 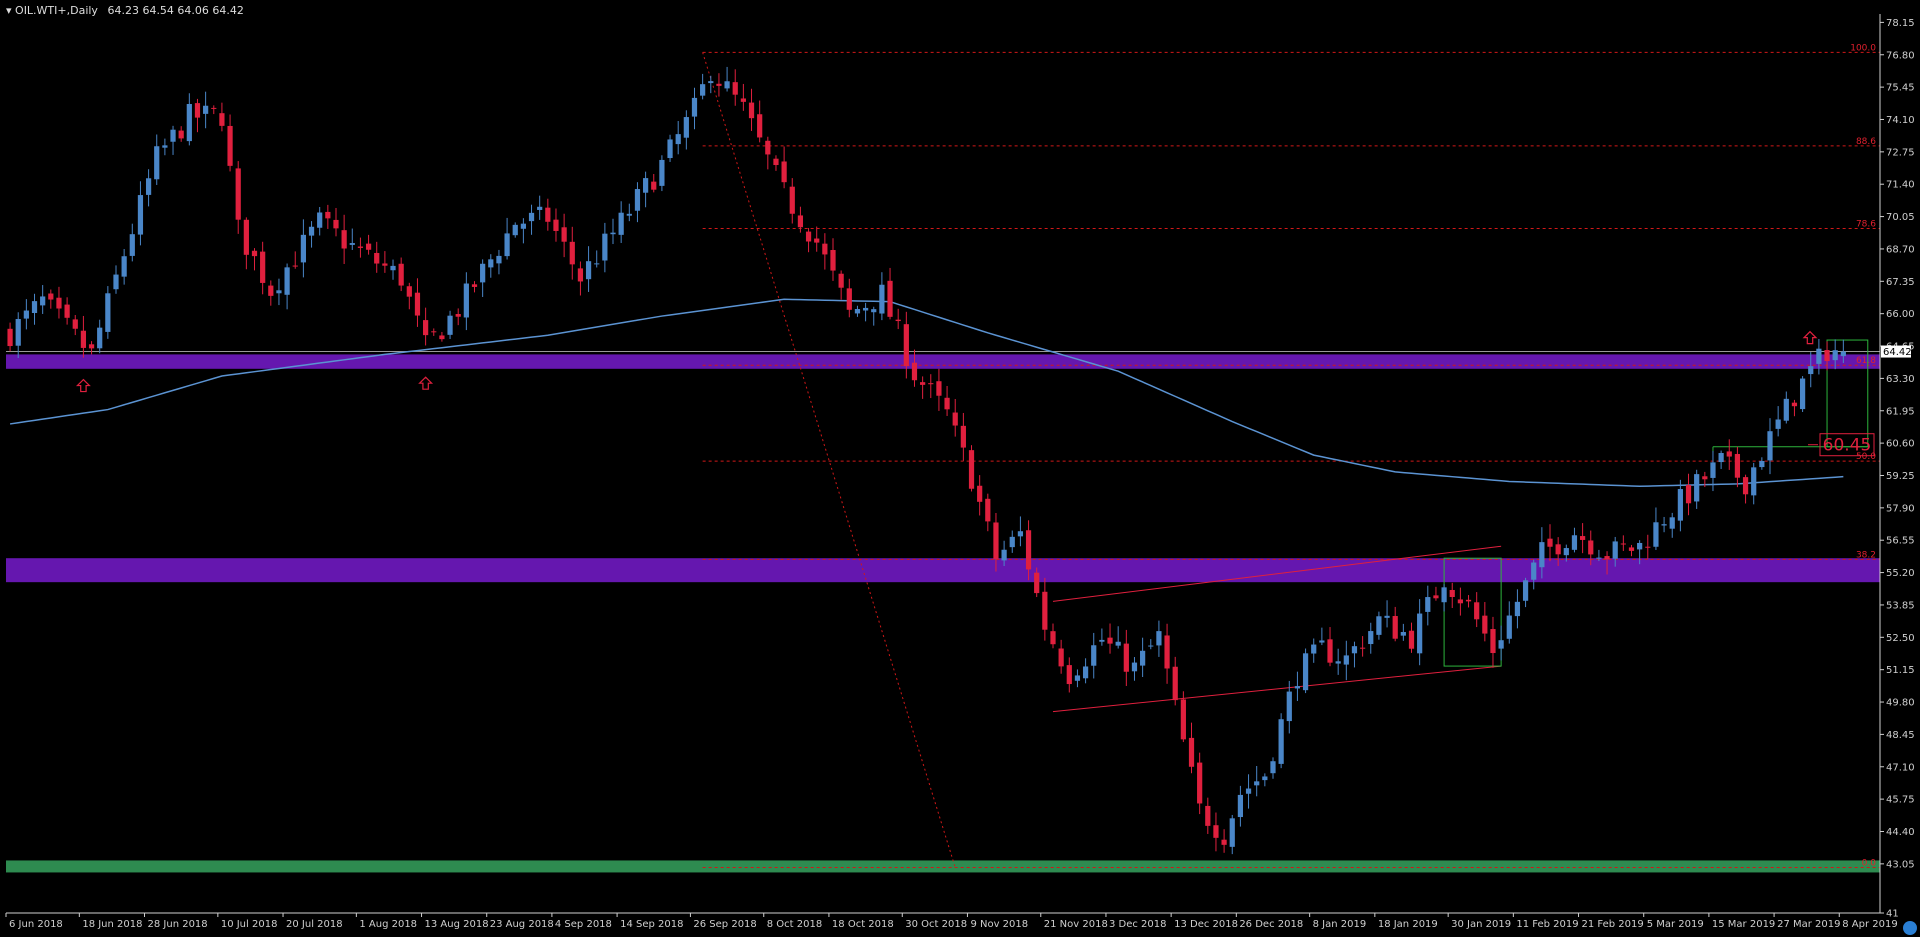 I want to click on y-tick-label-15: 57.90, so click(x=1900, y=508).